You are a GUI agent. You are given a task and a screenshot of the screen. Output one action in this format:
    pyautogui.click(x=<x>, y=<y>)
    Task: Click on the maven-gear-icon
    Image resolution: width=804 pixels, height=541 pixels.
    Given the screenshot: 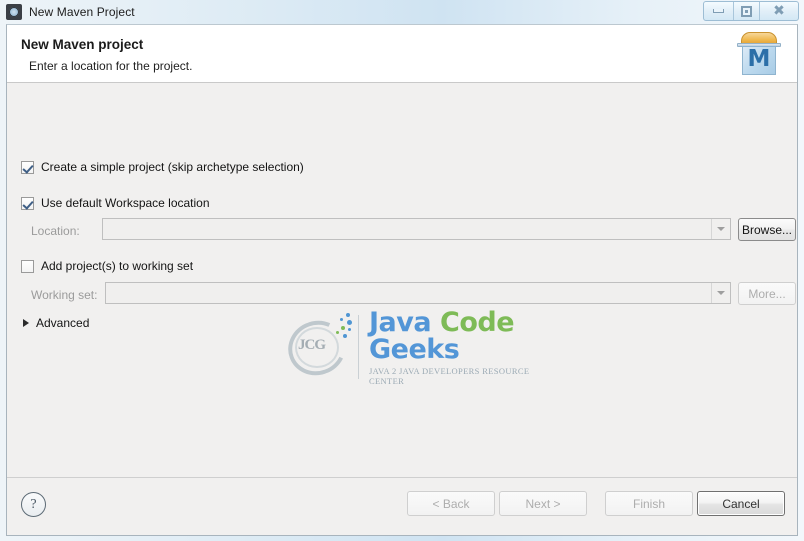 What is the action you would take?
    pyautogui.click(x=14, y=11)
    